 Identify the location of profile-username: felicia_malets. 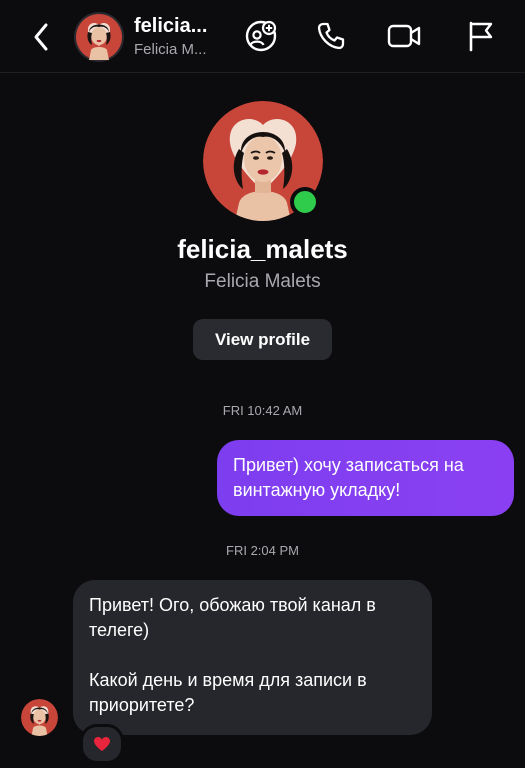
(262, 249).